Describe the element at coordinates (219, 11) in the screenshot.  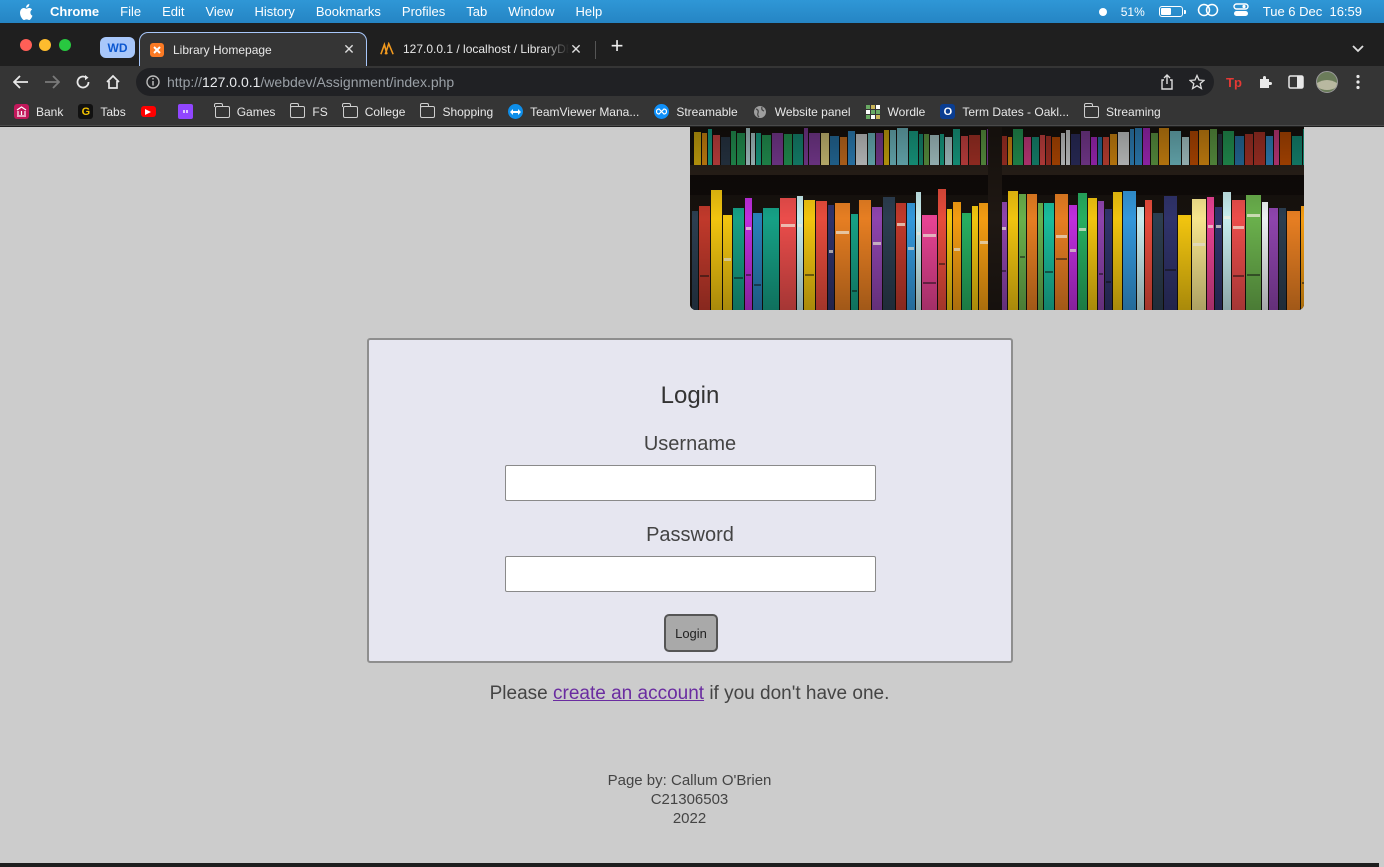
I see `menu-view: View` at that location.